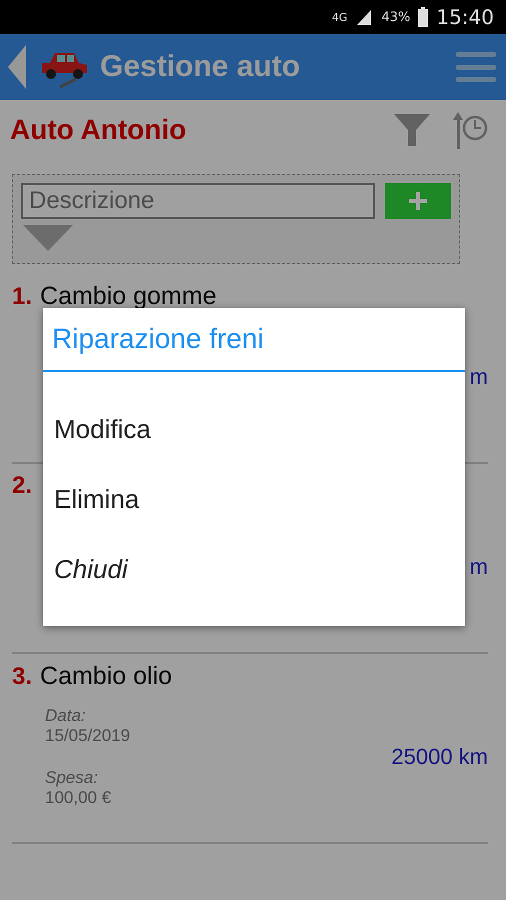 The height and width of the screenshot is (900, 506). What do you see at coordinates (72, 778) in the screenshot?
I see `cost-label: Spesa:` at bounding box center [72, 778].